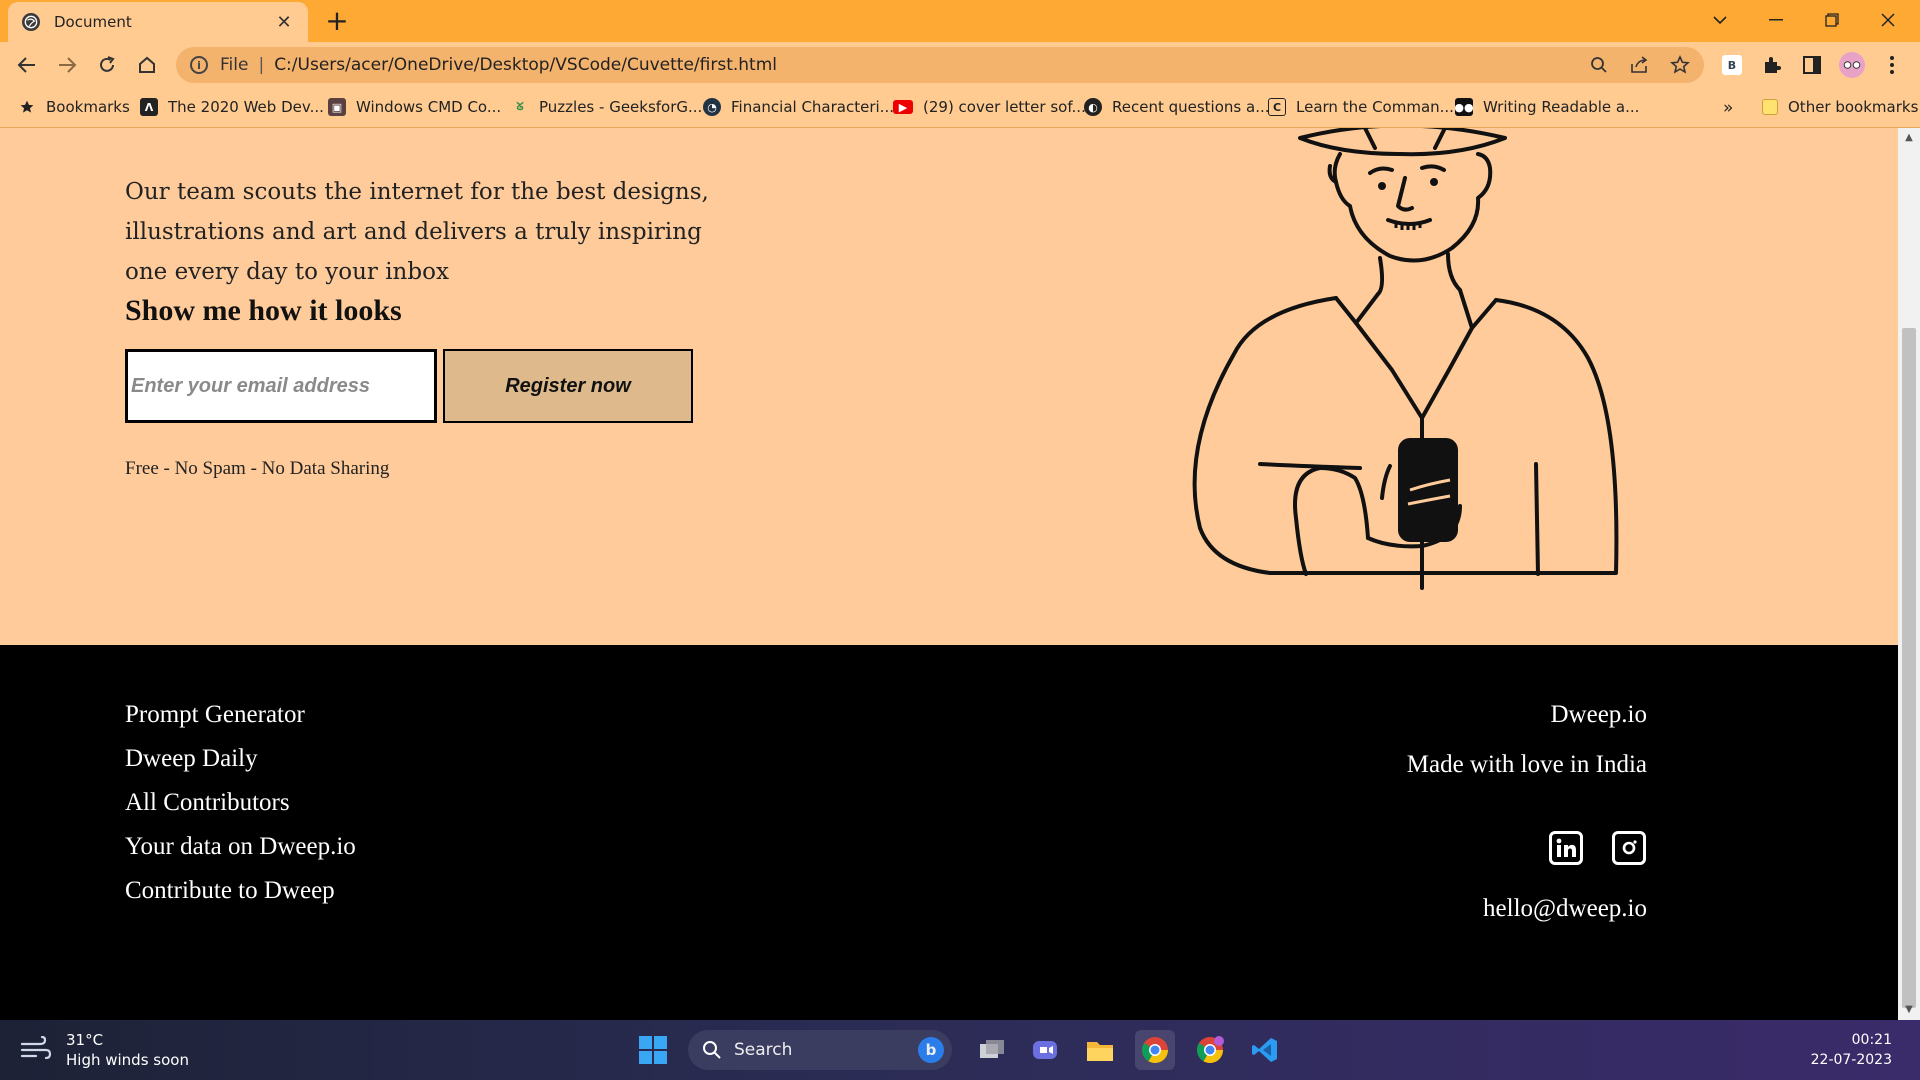 The image size is (1920, 1080). What do you see at coordinates (107, 65) in the screenshot?
I see `reload-icon` at bounding box center [107, 65].